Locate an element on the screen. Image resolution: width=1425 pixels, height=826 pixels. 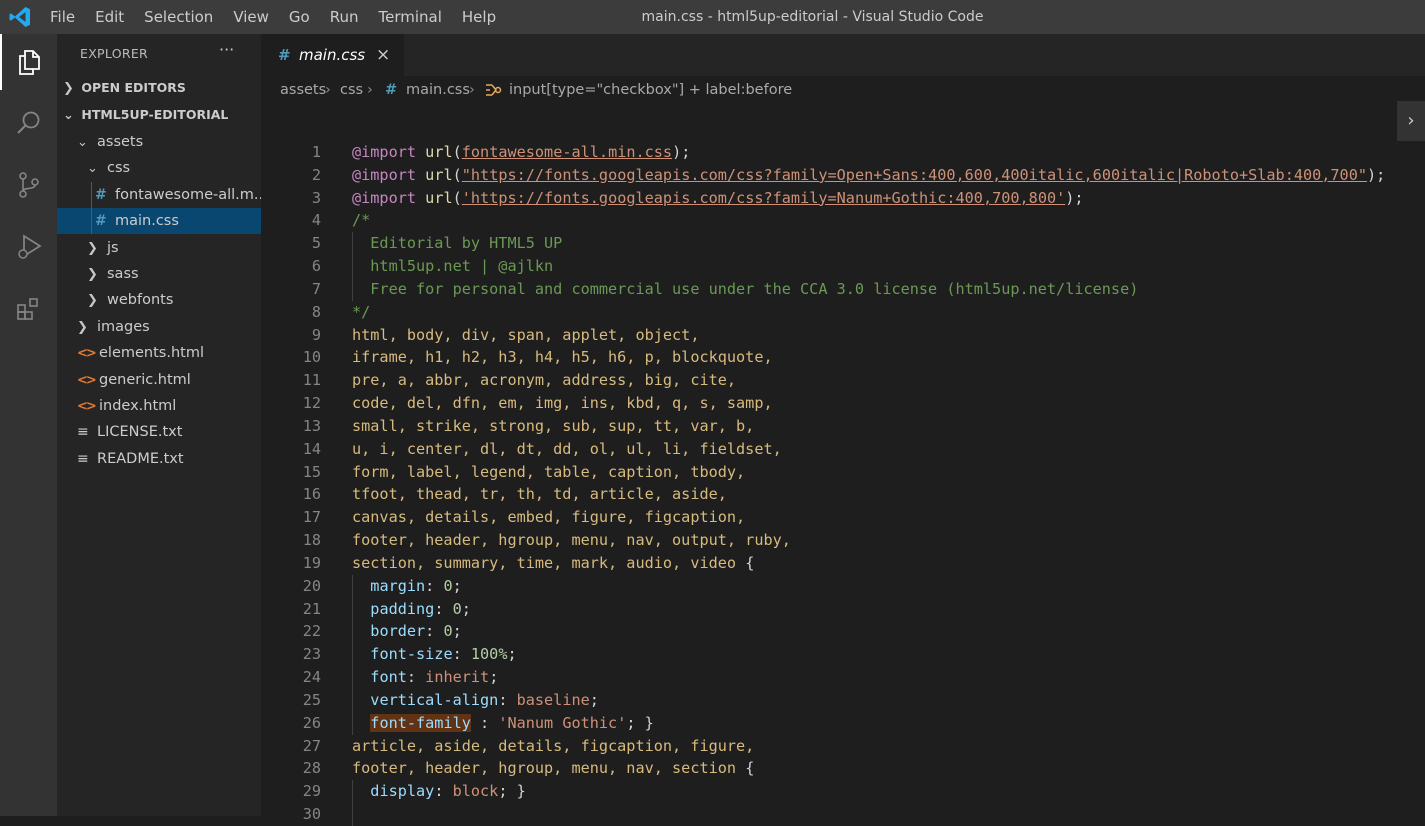
line-number: 1 is located at coordinates (316, 152).